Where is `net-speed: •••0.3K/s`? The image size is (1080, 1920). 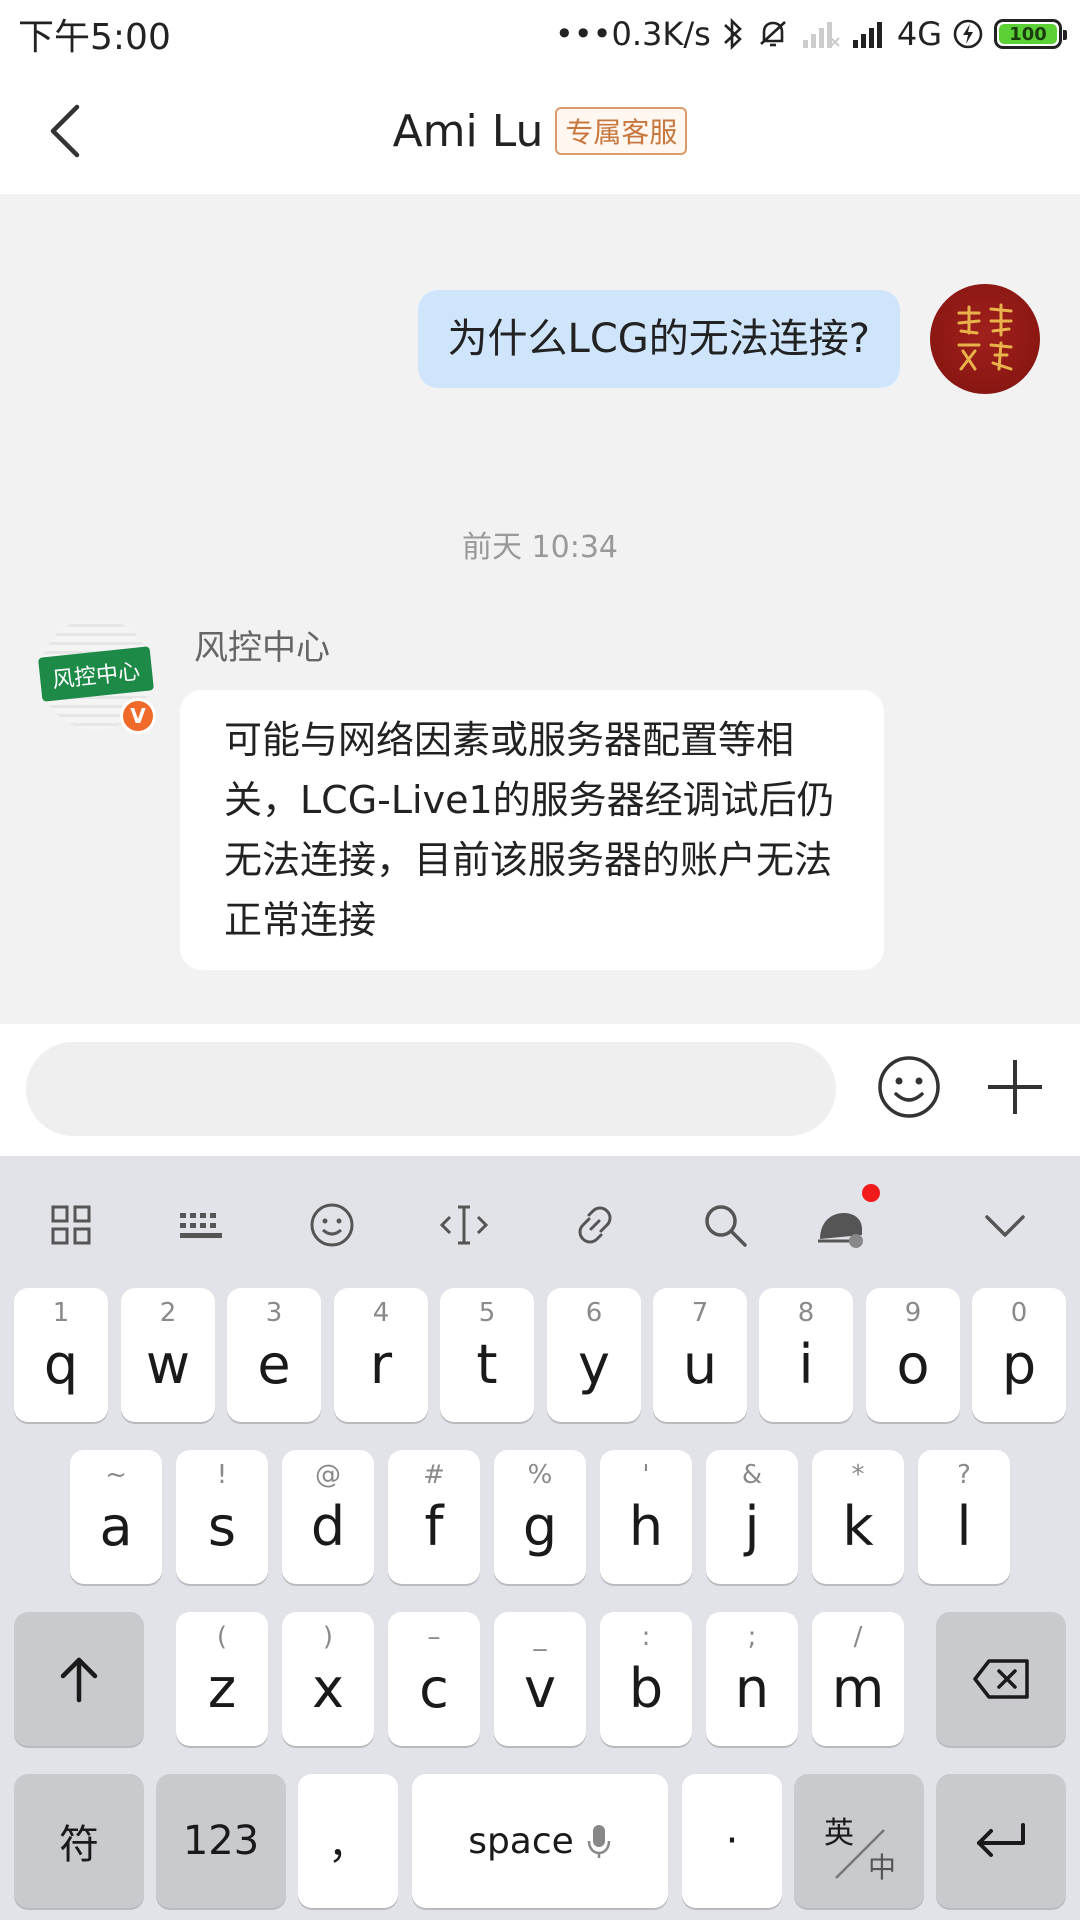
net-speed: •••0.3K/s is located at coordinates (632, 34).